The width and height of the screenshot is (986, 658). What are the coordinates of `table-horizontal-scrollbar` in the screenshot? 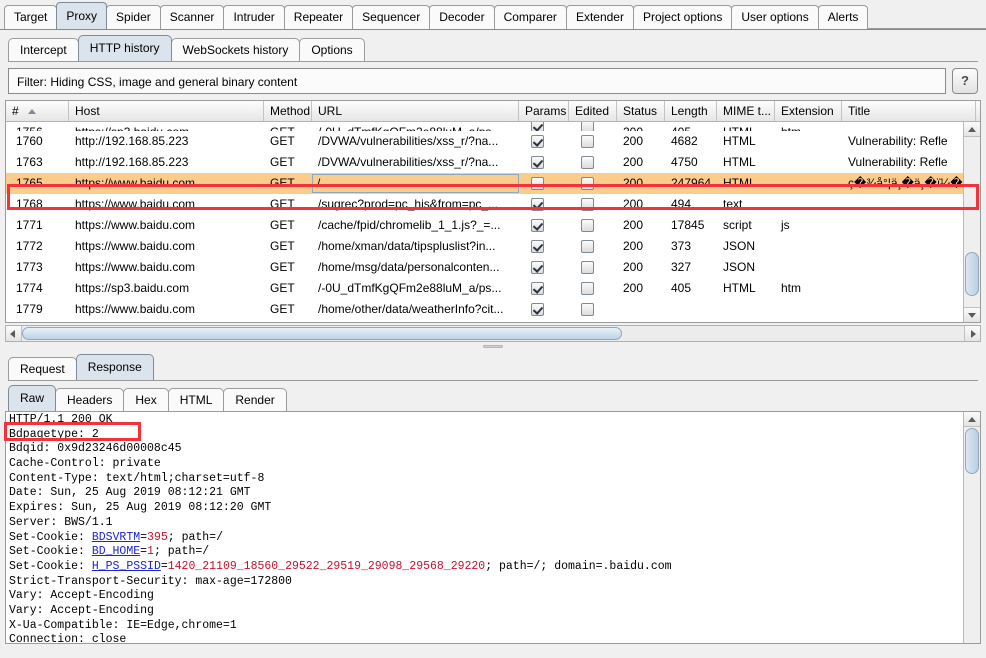 It's located at (493, 333).